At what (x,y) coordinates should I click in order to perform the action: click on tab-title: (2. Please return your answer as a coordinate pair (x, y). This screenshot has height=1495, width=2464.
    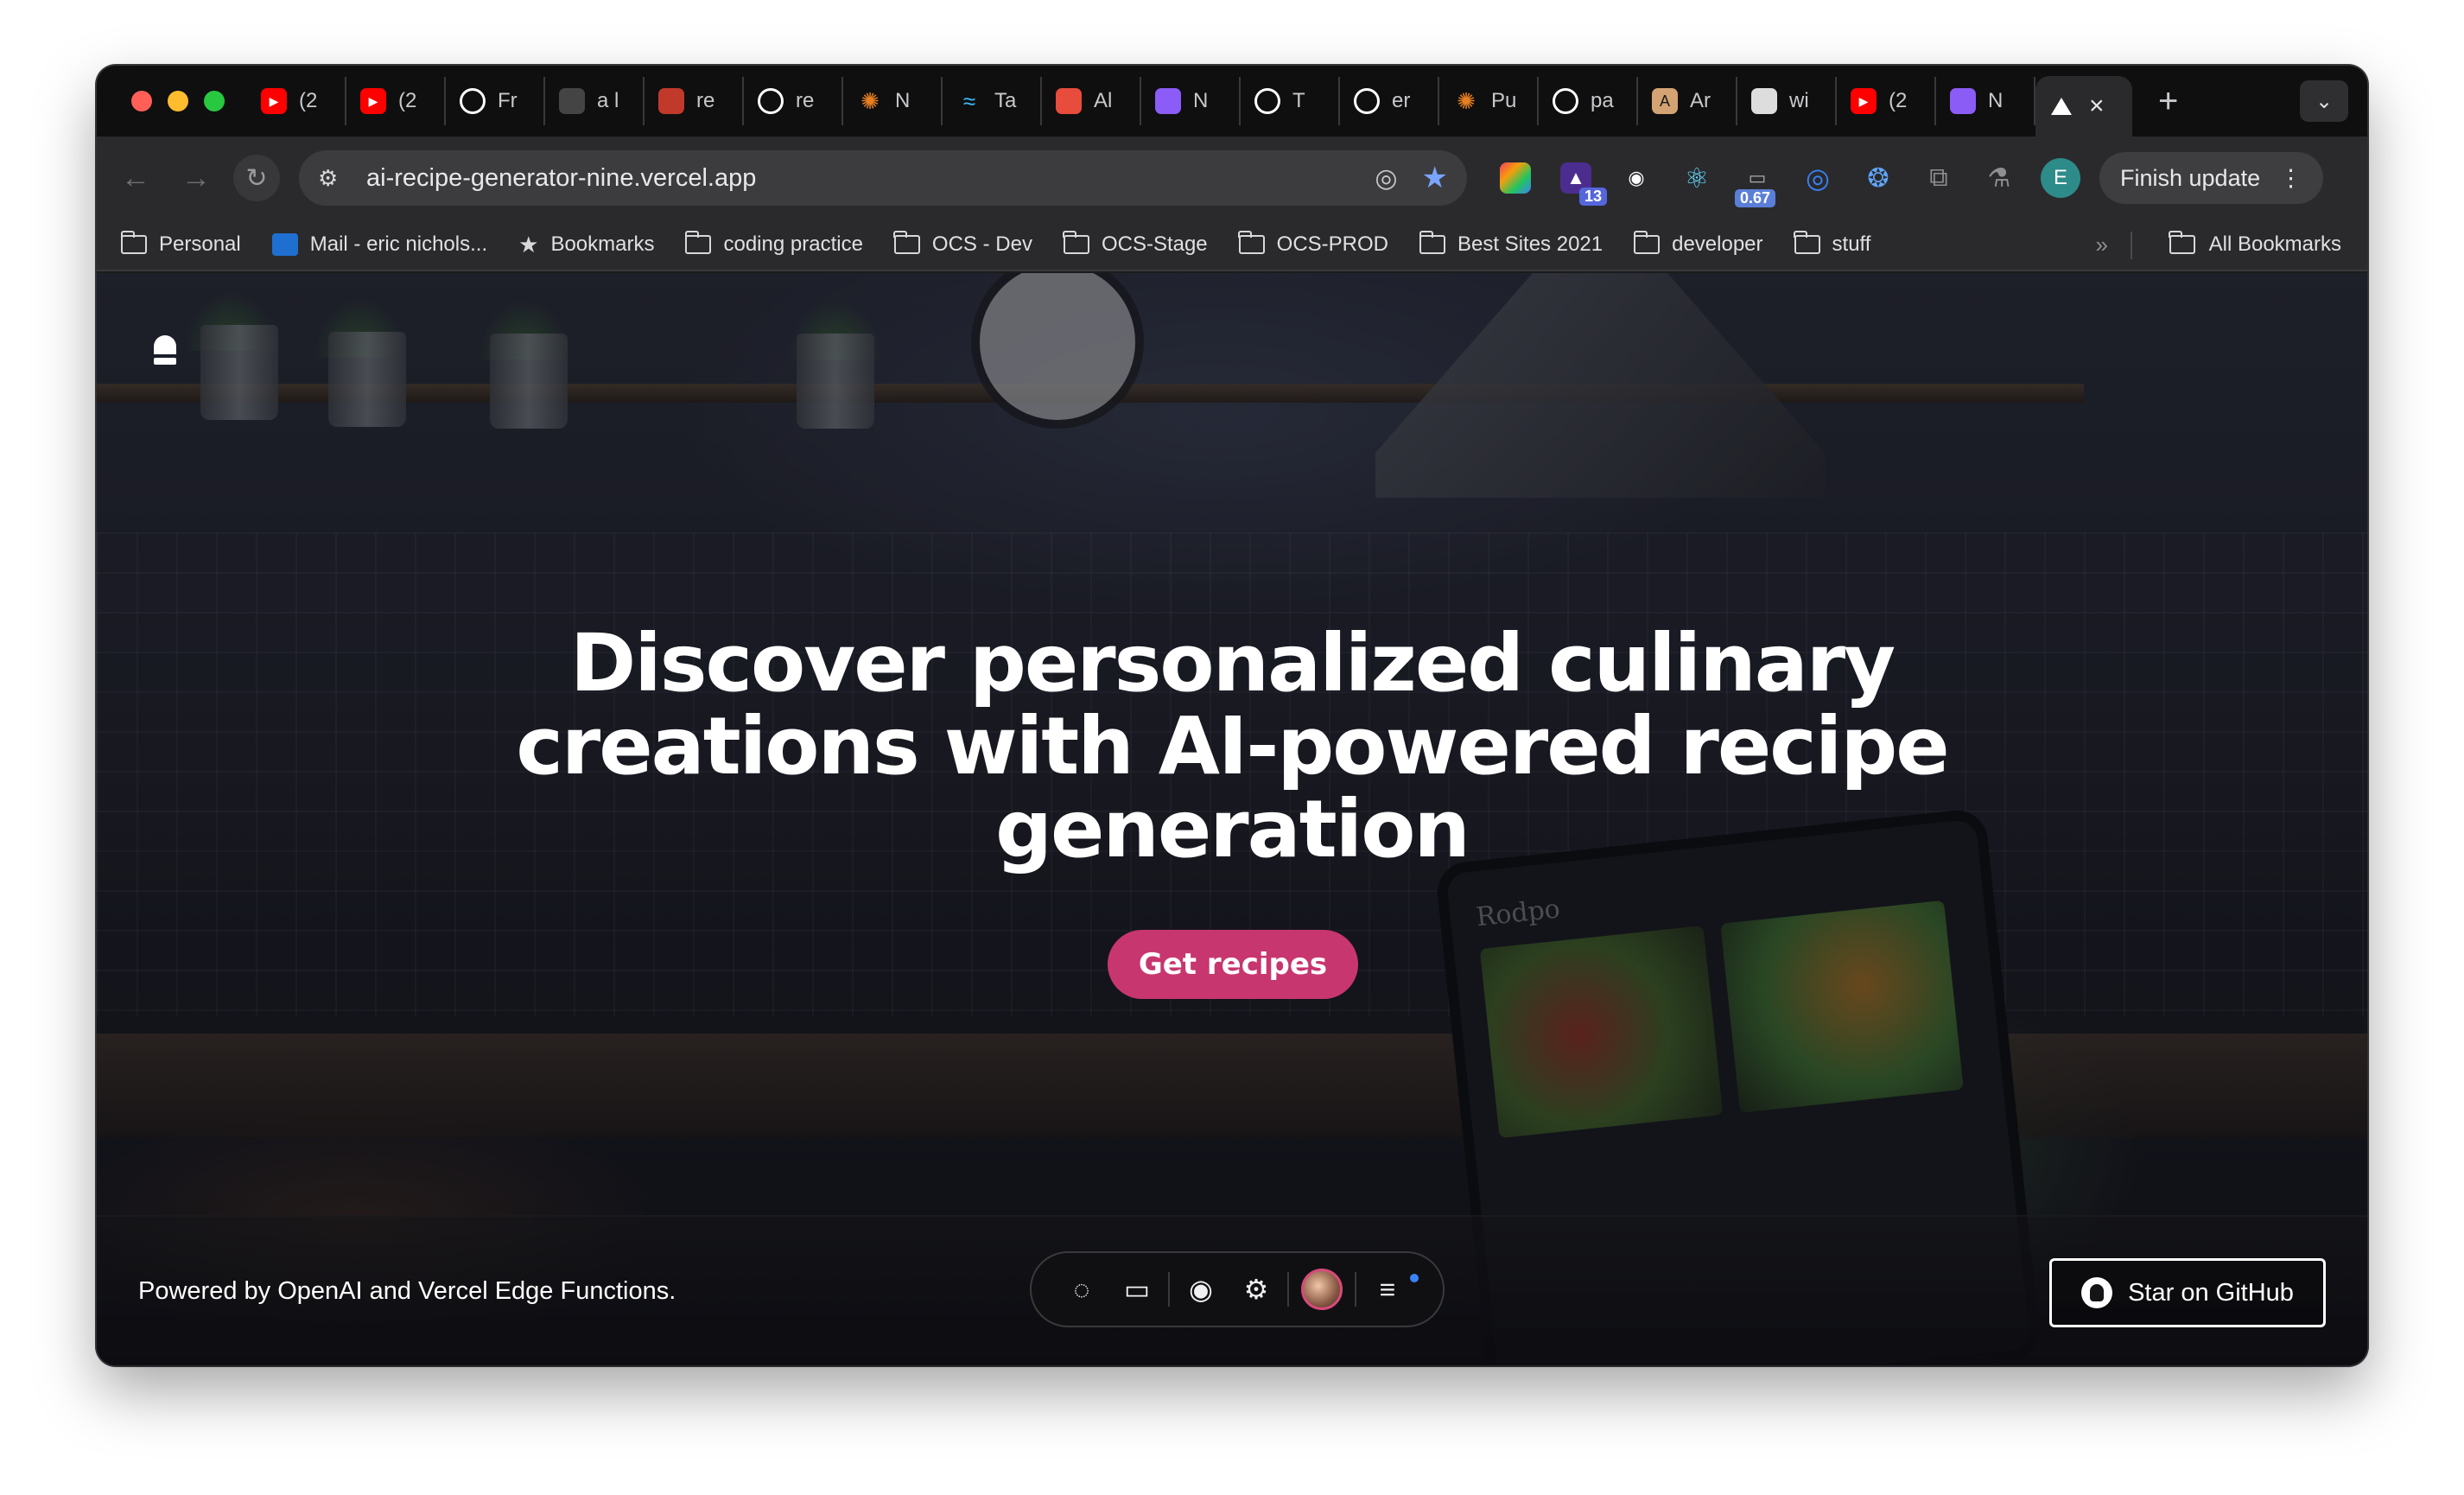
    Looking at the image, I should click on (308, 100).